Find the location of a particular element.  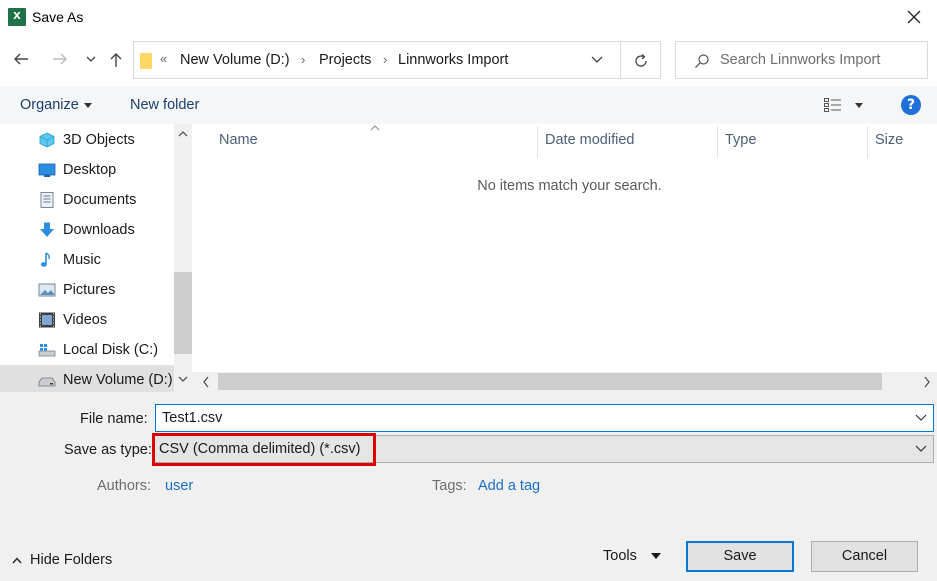

arrow-right-icon is located at coordinates (60, 59).